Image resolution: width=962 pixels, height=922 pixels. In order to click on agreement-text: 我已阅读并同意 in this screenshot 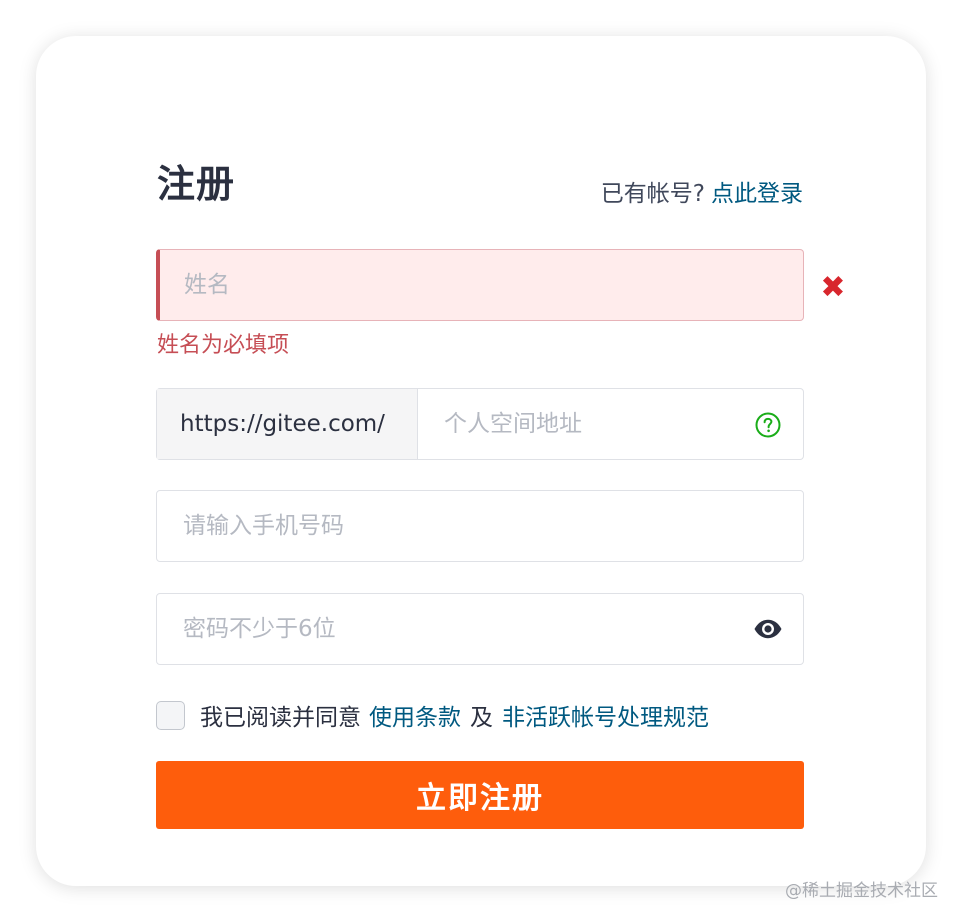, I will do `click(280, 718)`.